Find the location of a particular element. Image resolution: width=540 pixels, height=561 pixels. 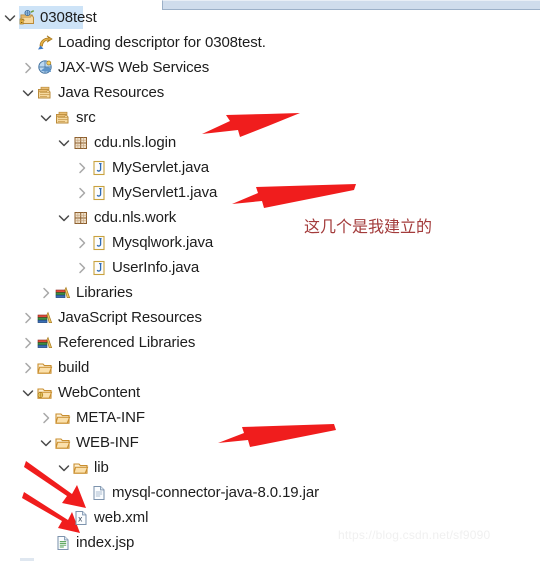

tree-row: mysql-connector-java-8.0.19.jar is located at coordinates (270, 492).